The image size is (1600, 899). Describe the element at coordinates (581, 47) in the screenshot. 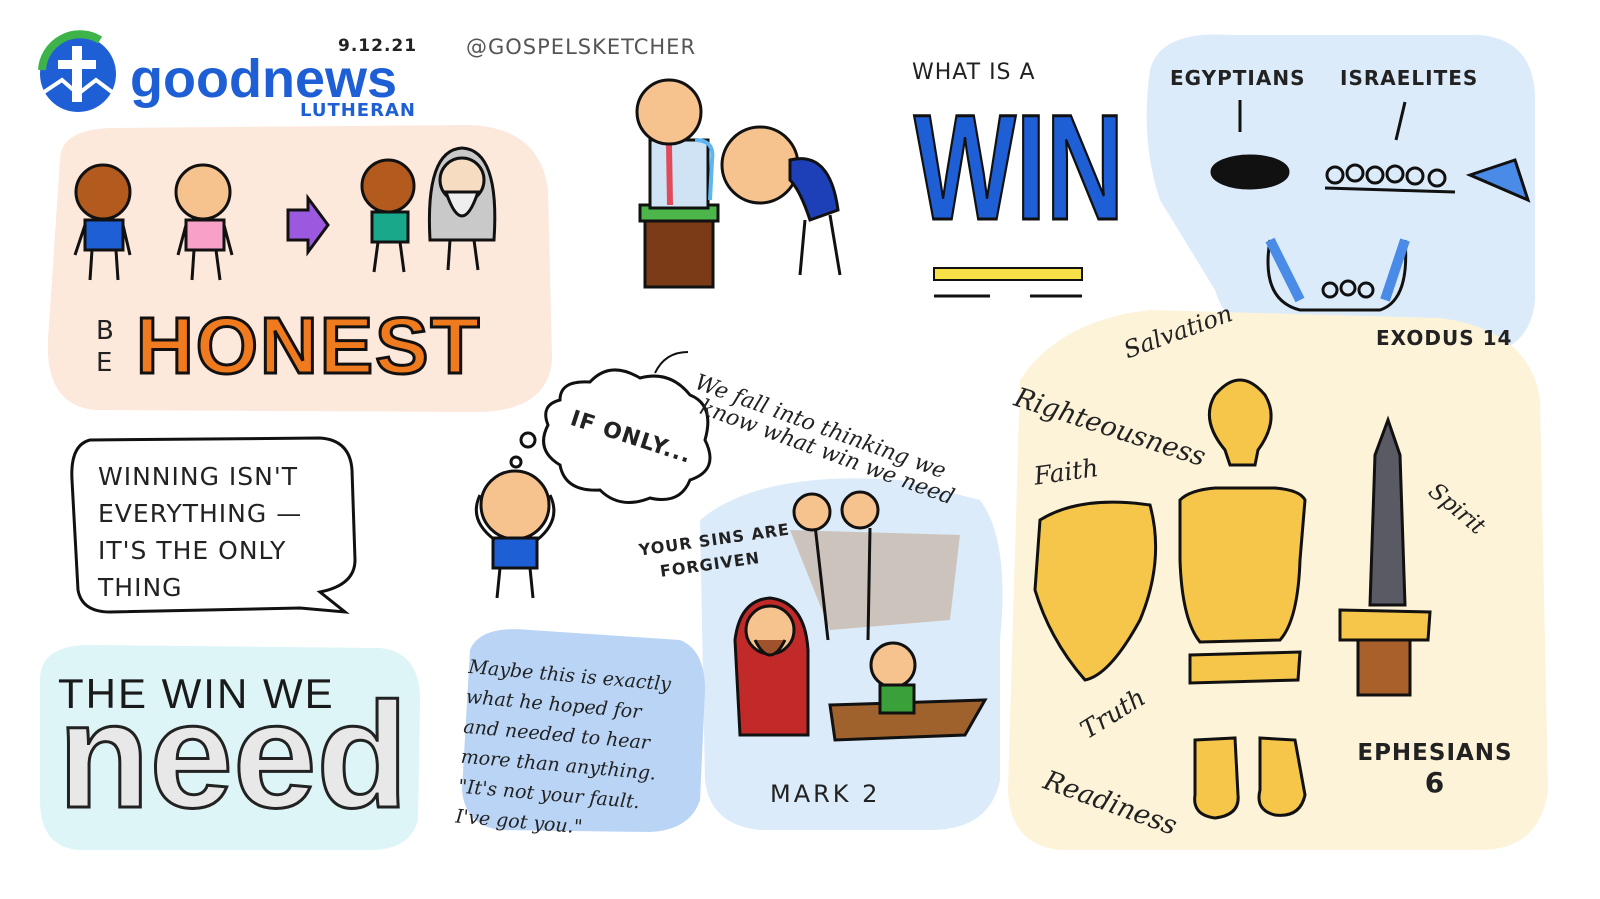

I see `author-handle: @GOSPELSKETCHER` at that location.